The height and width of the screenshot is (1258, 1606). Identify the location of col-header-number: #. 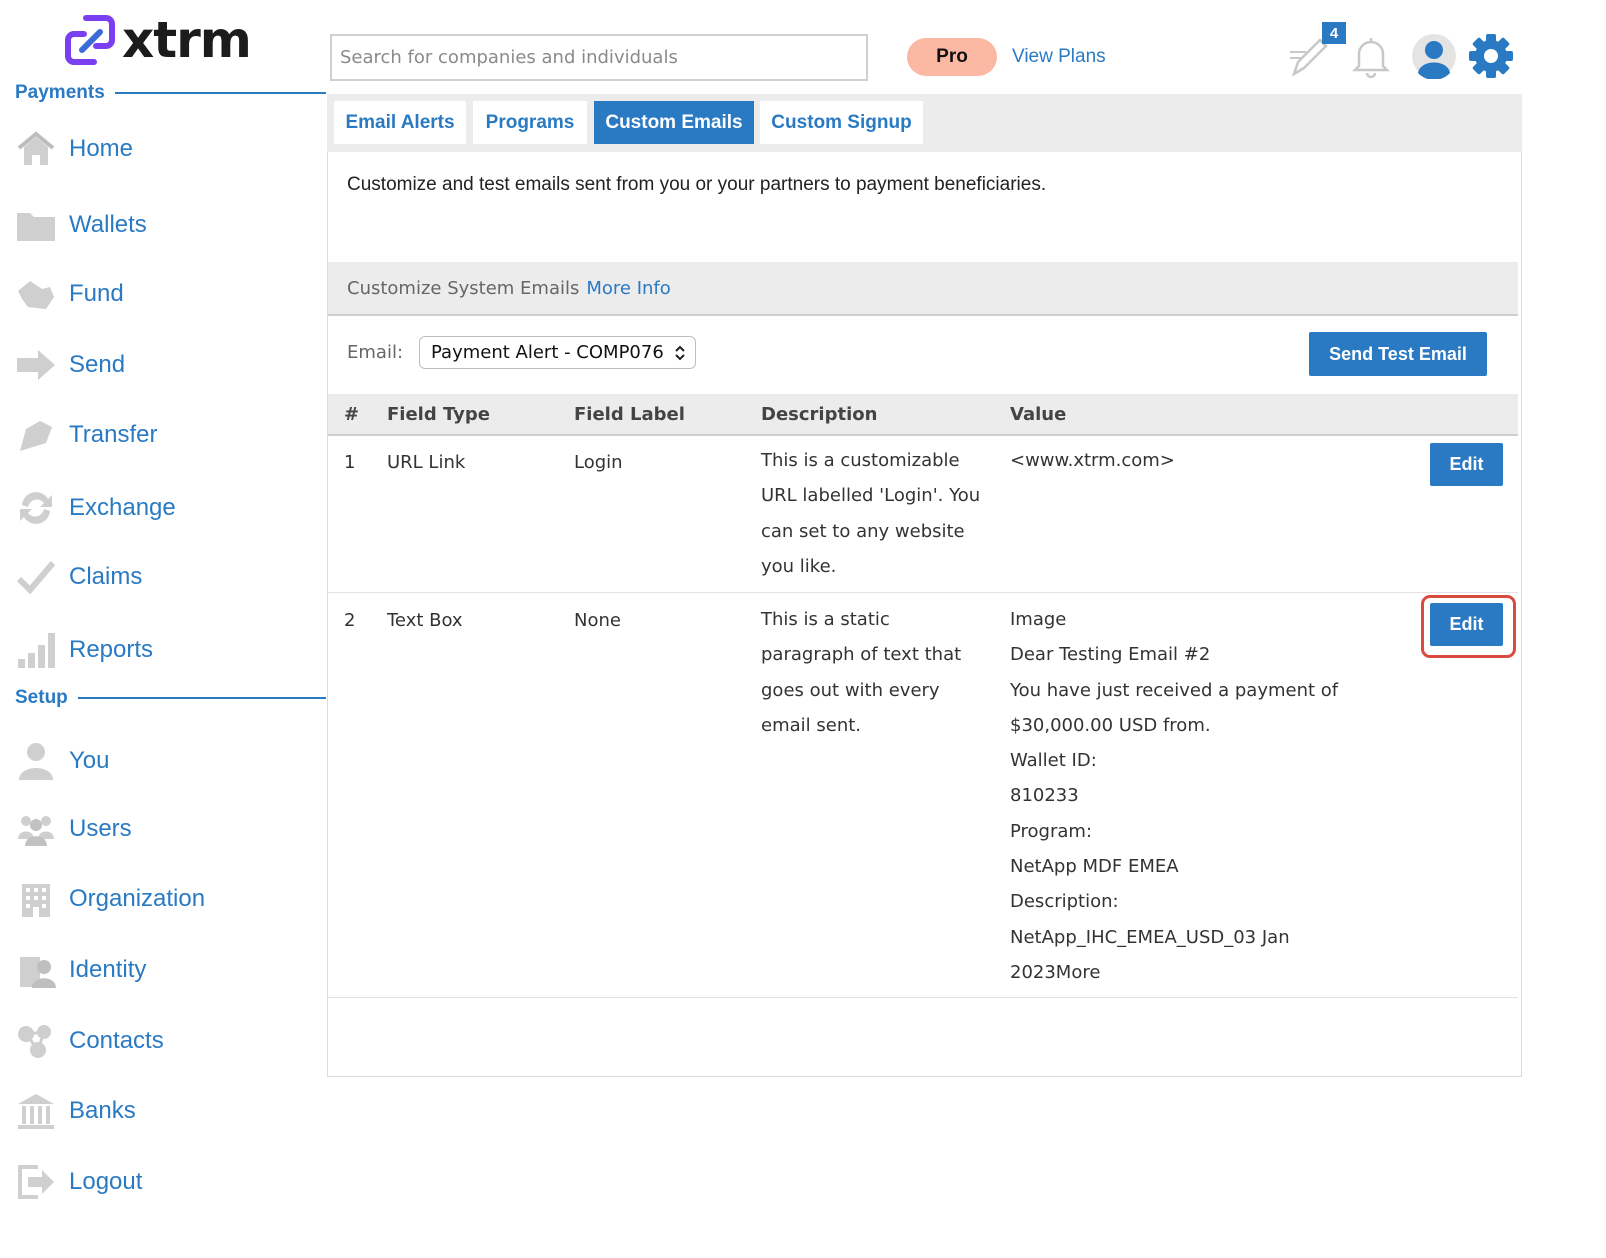
(352, 414).